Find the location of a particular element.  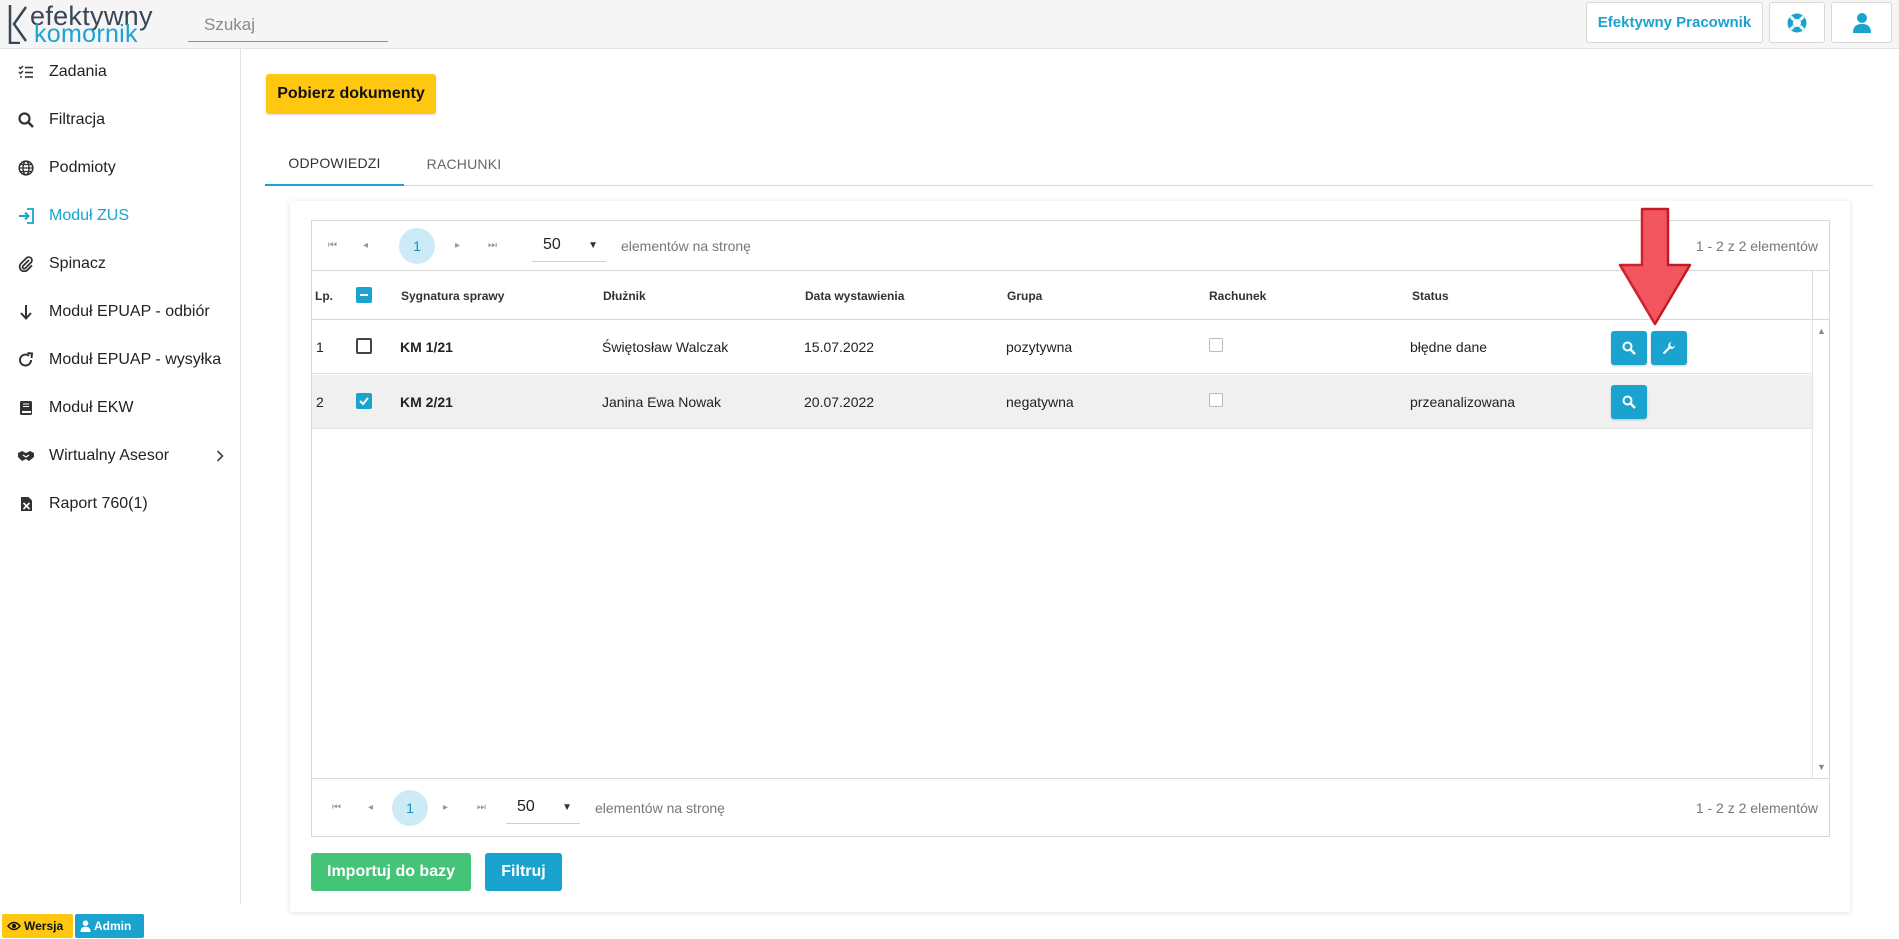

sidebar-item-podmioty: Podmioty is located at coordinates (120, 168).